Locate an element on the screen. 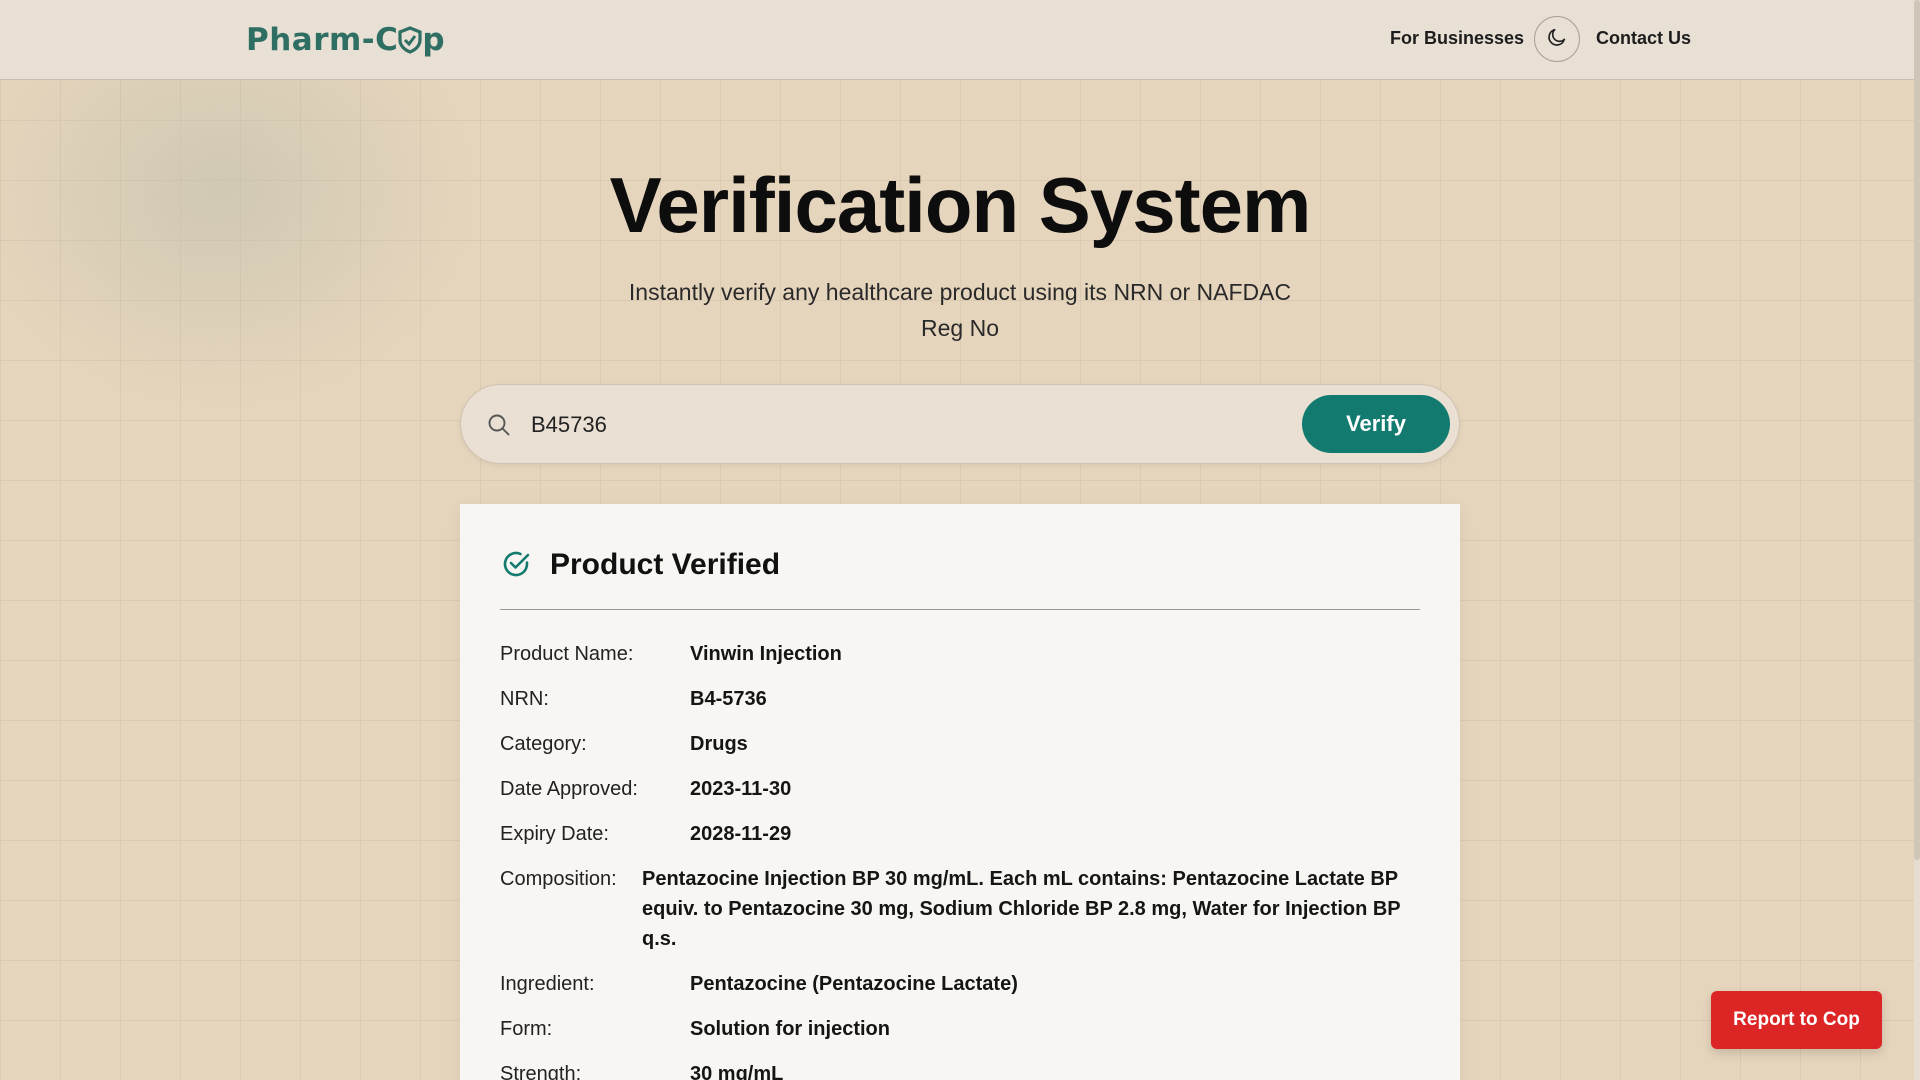 The width and height of the screenshot is (1920, 1080). shield-check-icon is located at coordinates (410, 44).